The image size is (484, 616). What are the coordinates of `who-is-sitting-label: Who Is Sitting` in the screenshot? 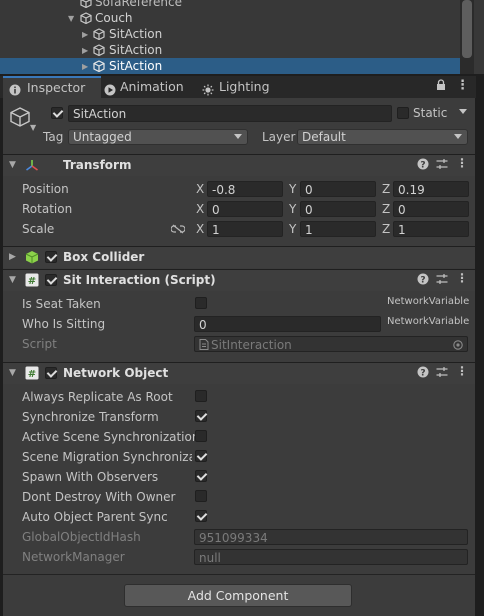 It's located at (64, 324).